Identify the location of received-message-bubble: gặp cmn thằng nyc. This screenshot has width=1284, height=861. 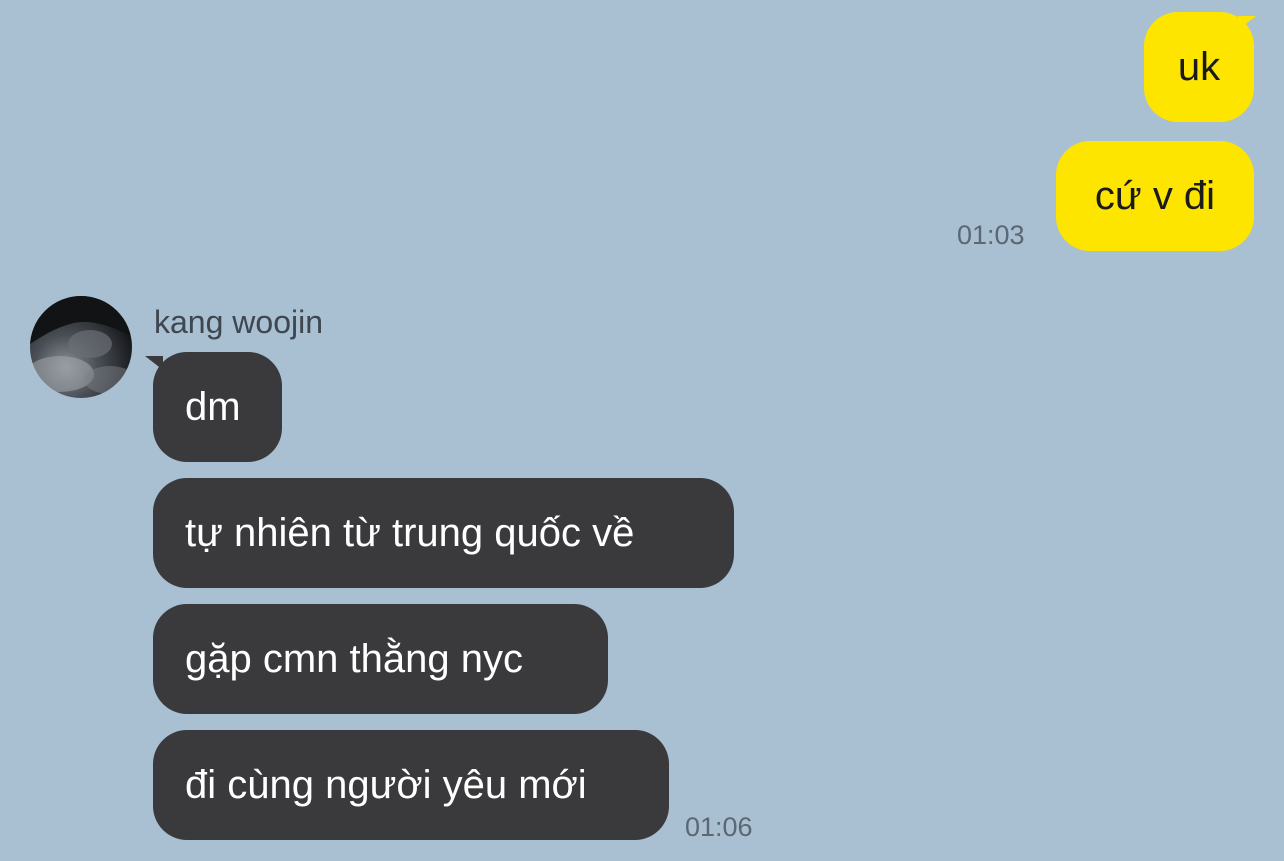
(380, 659).